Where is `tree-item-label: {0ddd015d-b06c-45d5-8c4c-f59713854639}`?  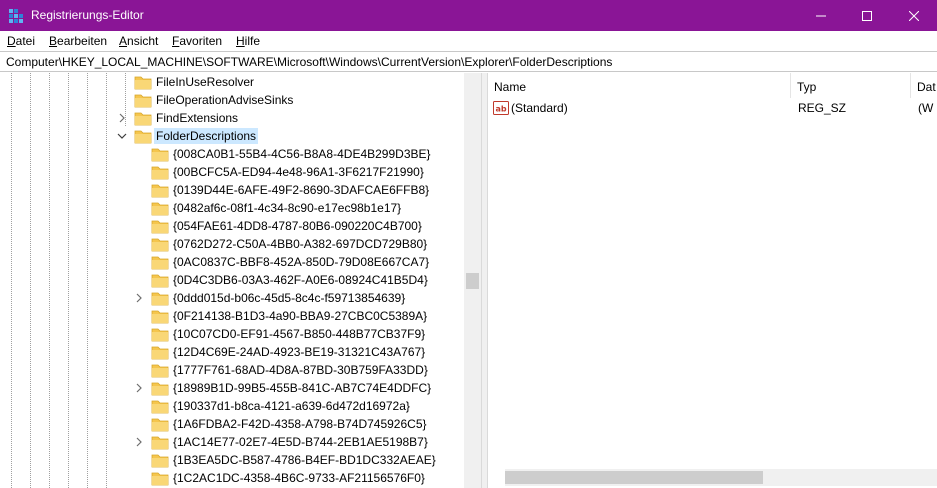
tree-item-label: {0ddd015d-b06c-45d5-8c4c-f59713854639} is located at coordinates (289, 298).